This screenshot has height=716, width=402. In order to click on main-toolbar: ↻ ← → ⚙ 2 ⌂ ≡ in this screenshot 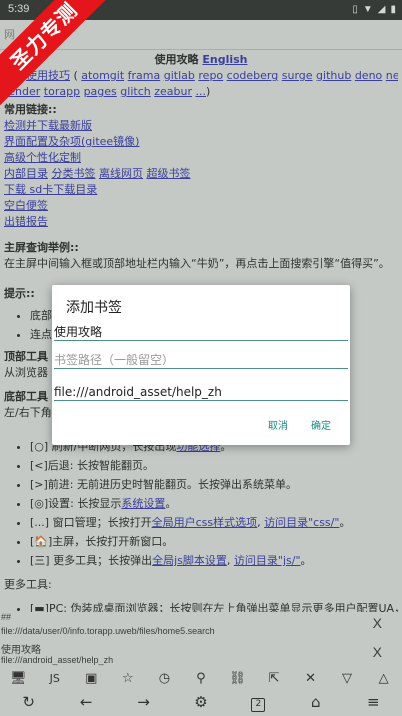, I will do `click(201, 702)`.